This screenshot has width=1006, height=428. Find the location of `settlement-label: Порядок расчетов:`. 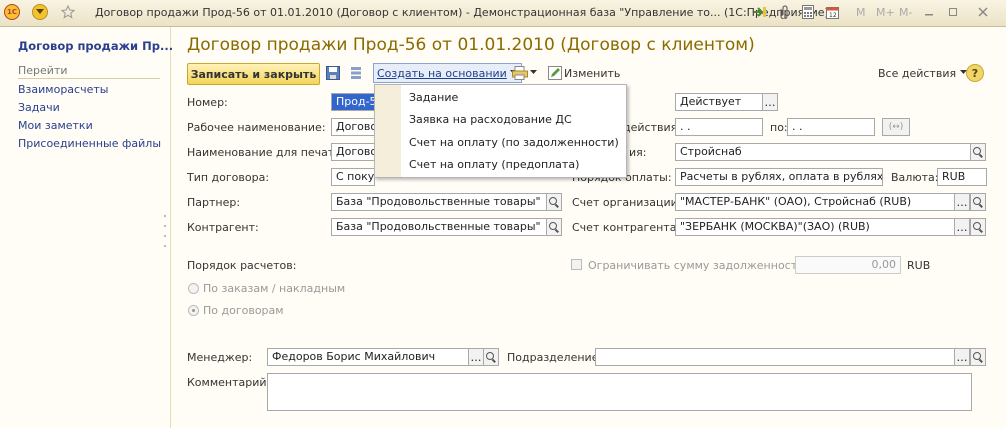

settlement-label: Порядок расчетов: is located at coordinates (242, 265).